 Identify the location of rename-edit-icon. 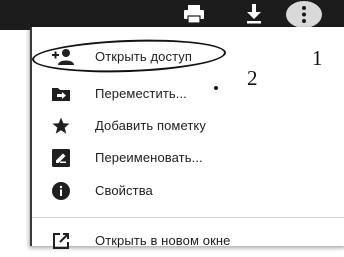
(61, 158).